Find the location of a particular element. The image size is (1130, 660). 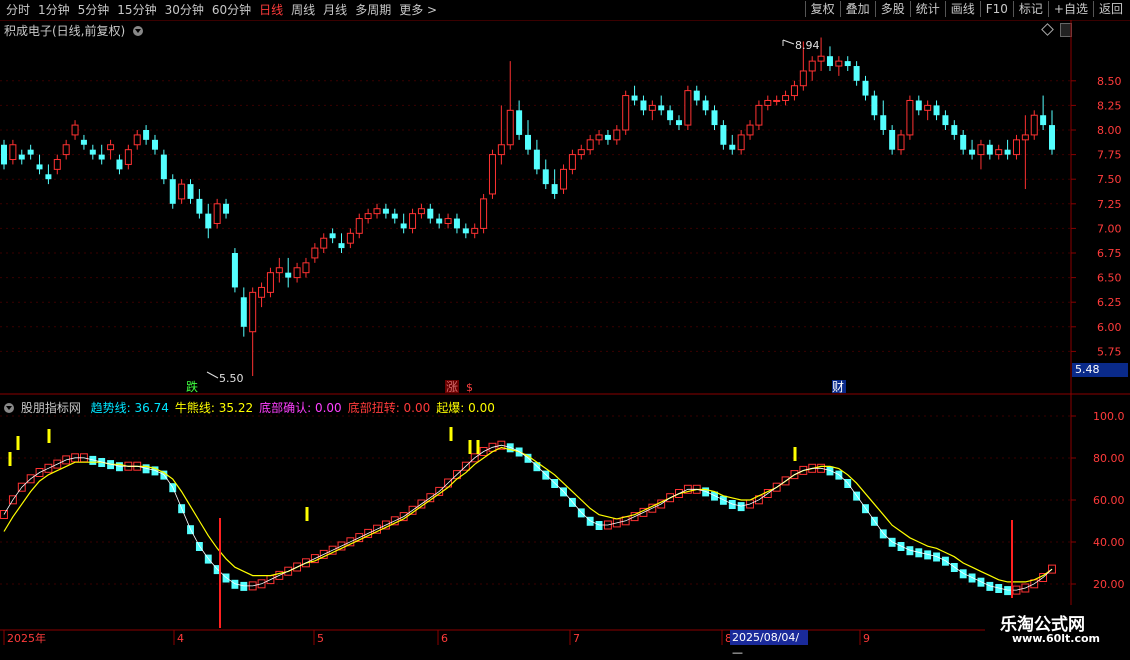

rise-marker-bg is located at coordinates (452, 386).